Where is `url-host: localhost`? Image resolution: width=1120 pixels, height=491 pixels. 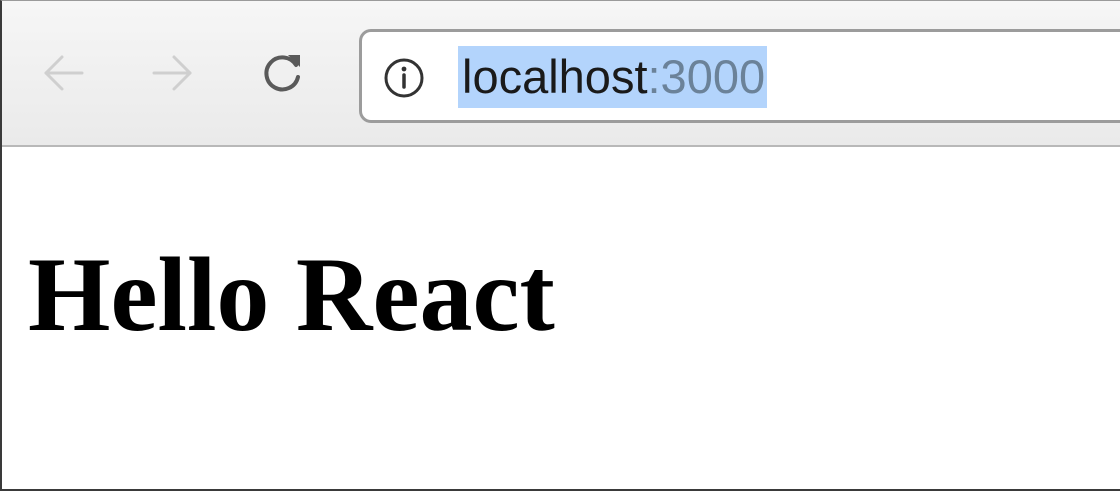
url-host: localhost is located at coordinates (555, 76).